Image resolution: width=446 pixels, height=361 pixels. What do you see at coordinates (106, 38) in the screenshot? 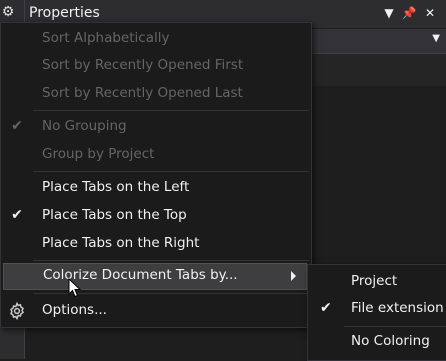
I see `menu-item-label: Sort Alphabetically` at bounding box center [106, 38].